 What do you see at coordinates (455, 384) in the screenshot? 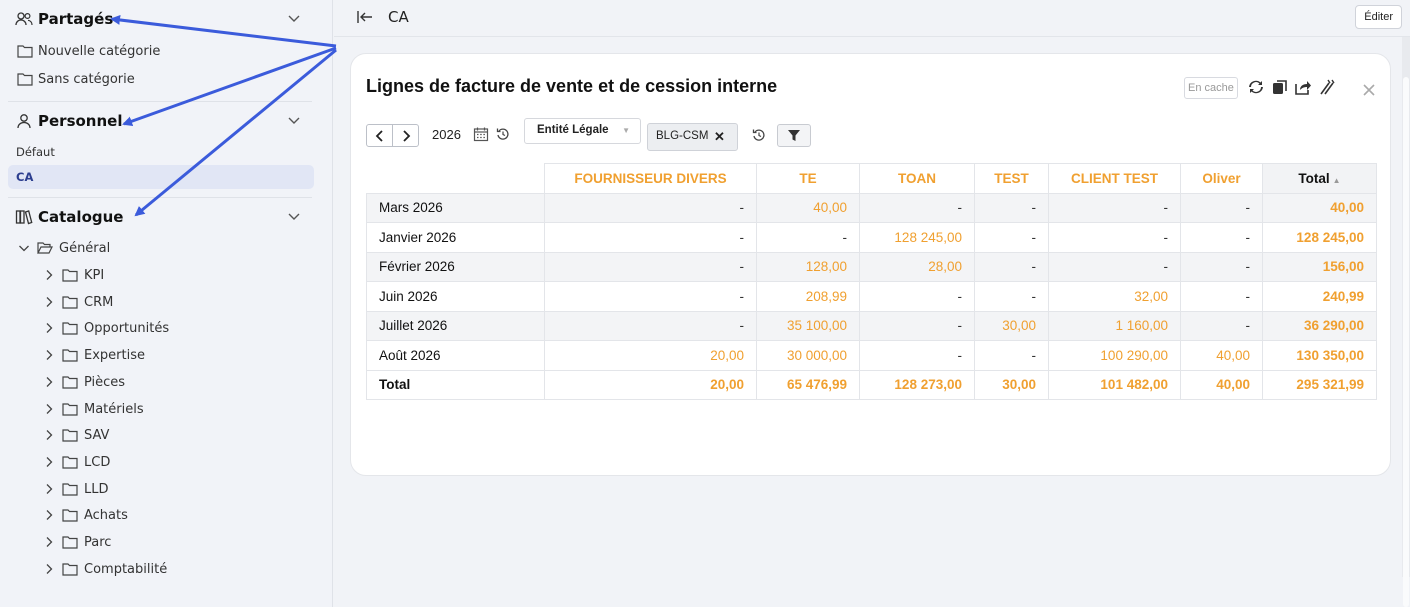
I see `row-label: Total` at bounding box center [455, 384].